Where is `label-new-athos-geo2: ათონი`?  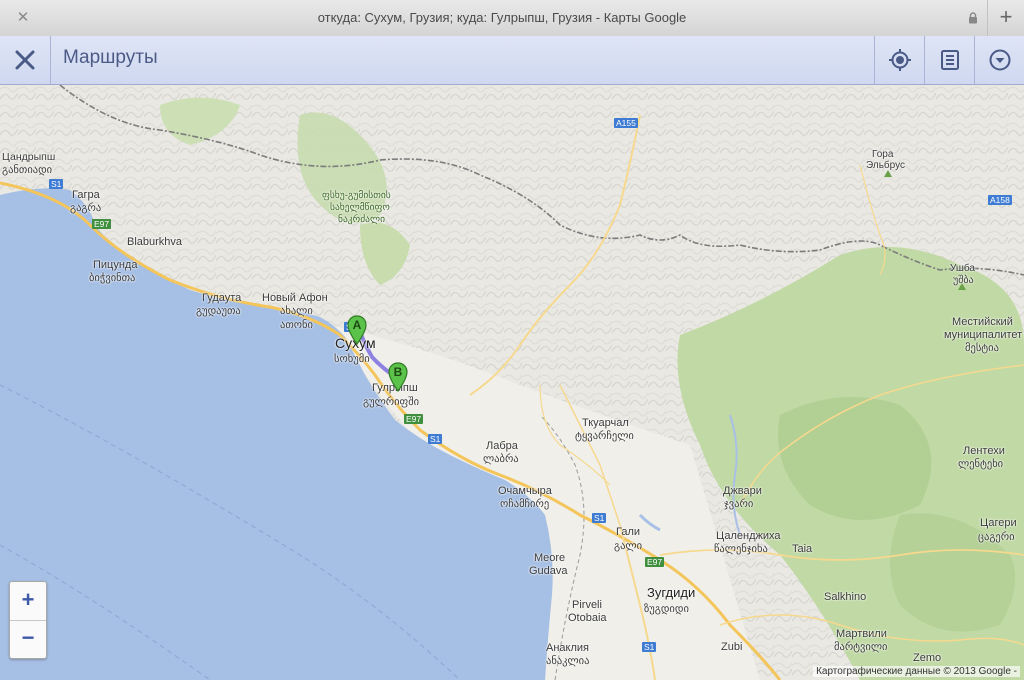
label-new-athos-geo2: ათონი is located at coordinates (296, 325).